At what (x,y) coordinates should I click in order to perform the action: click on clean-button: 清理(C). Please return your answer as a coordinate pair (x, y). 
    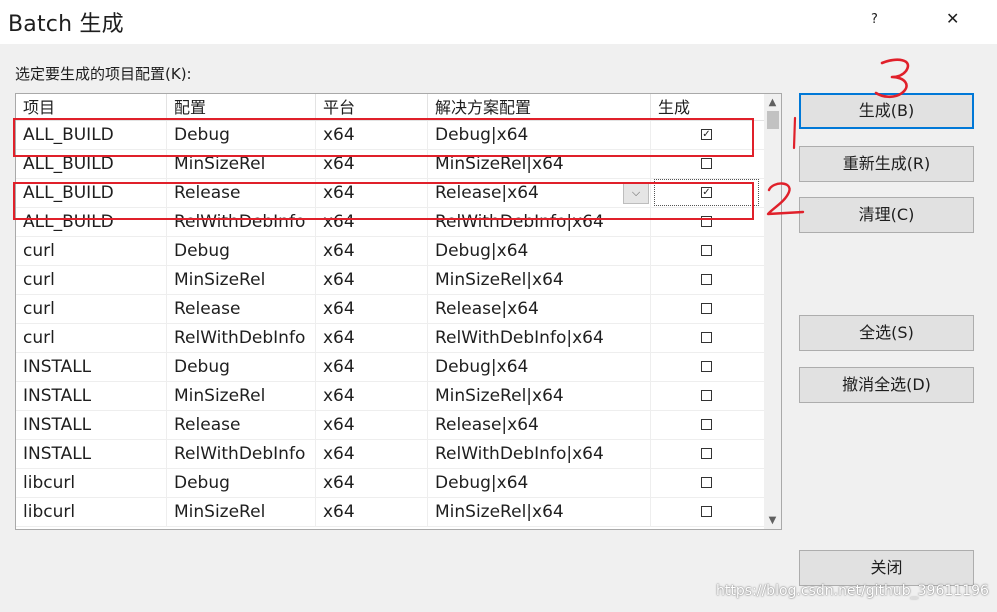
    Looking at the image, I should click on (886, 215).